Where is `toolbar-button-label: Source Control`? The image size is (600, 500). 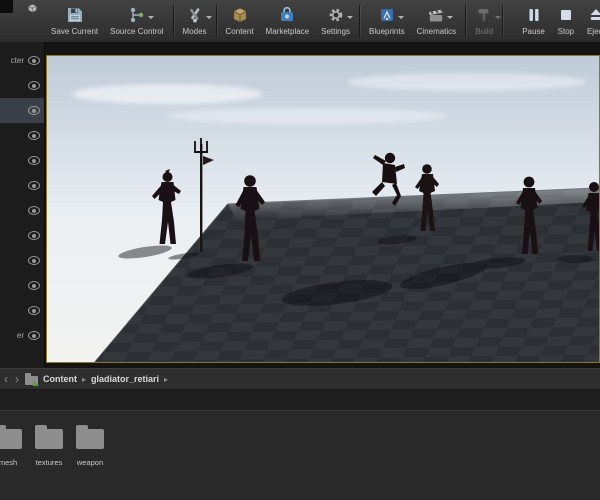
toolbar-button-label: Source Control is located at coordinates (137, 31).